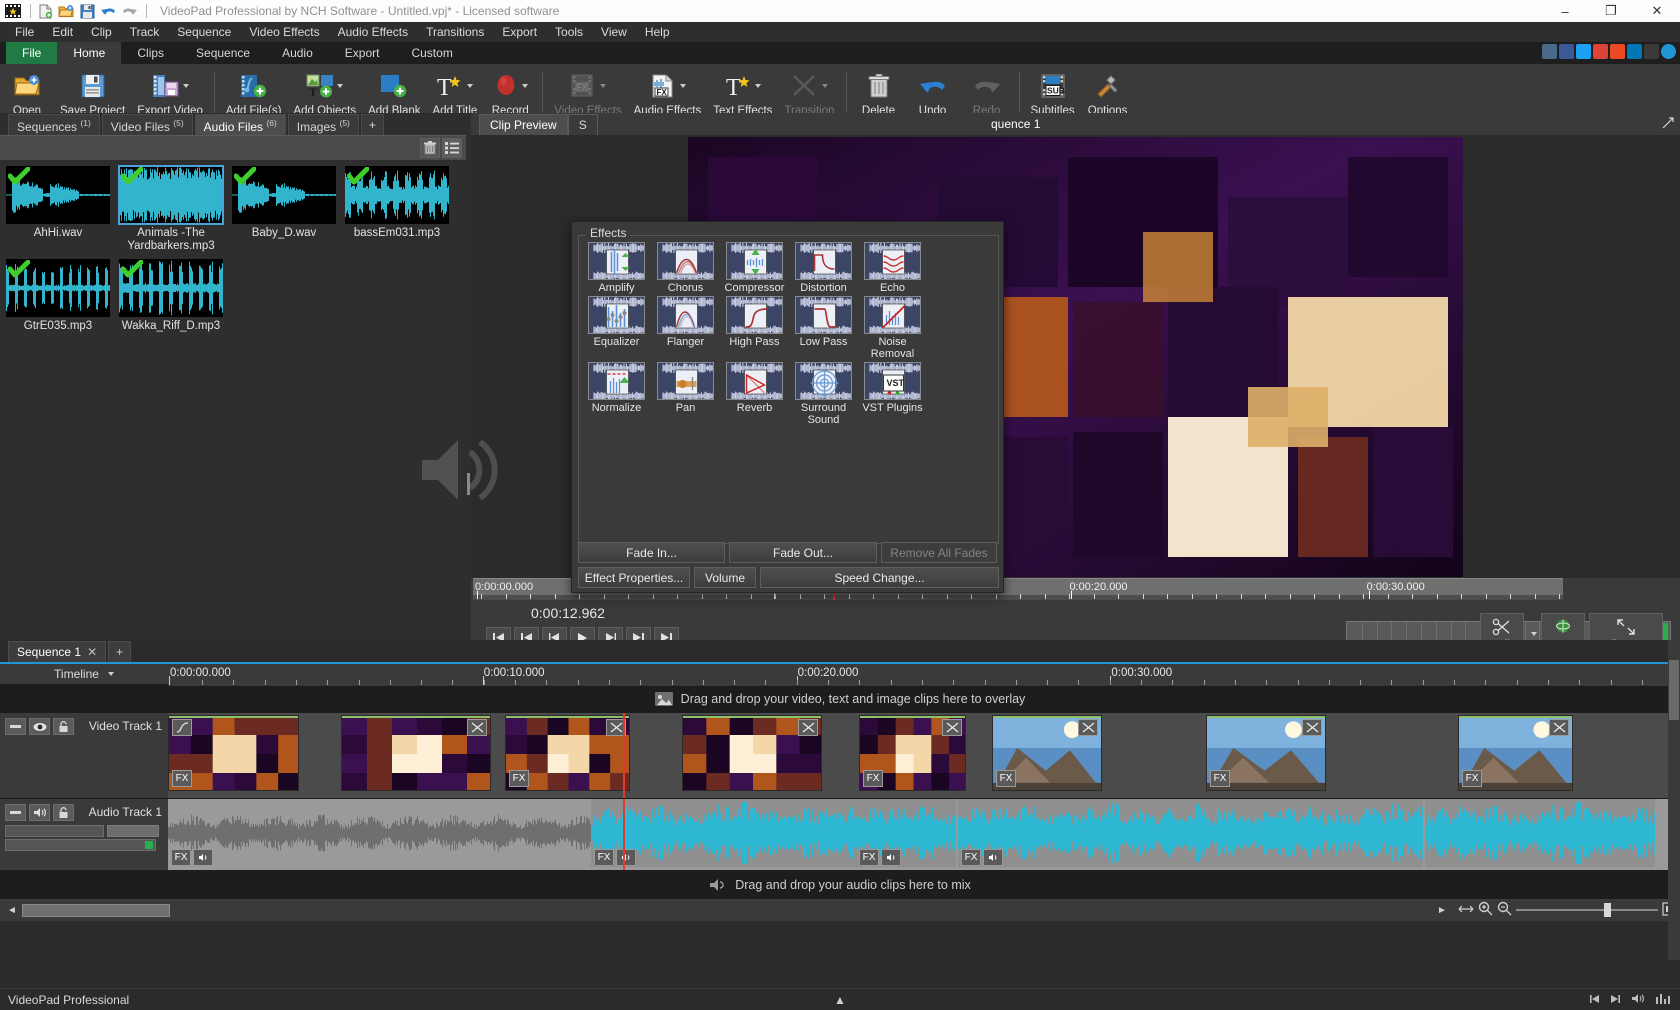 This screenshot has height=1010, width=1680. Describe the element at coordinates (685, 393) in the screenshot. I see `effect-item-pan: Pan` at that location.